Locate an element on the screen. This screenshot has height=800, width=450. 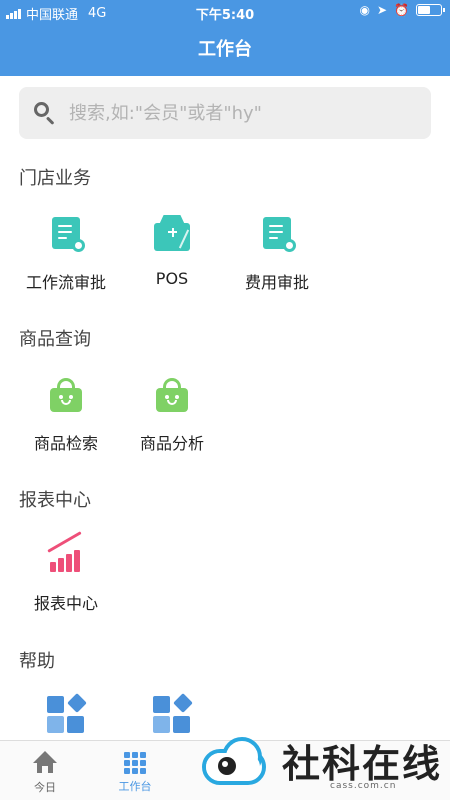
grid-item-product-analysis: 商品分析 is located at coordinates (172, 415).